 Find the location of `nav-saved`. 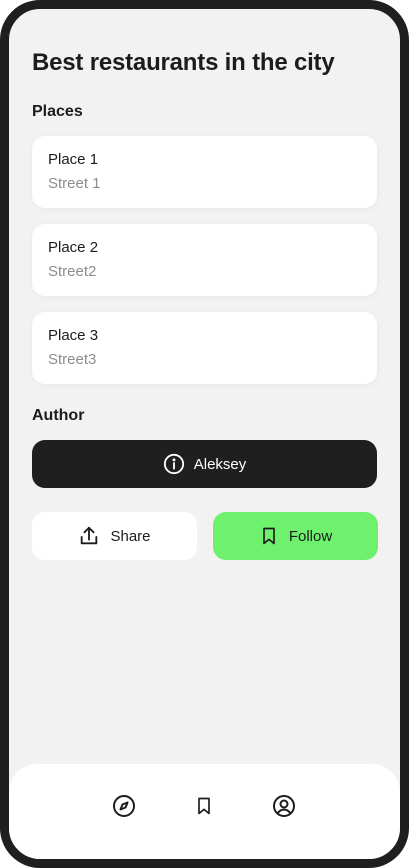

nav-saved is located at coordinates (204, 806).